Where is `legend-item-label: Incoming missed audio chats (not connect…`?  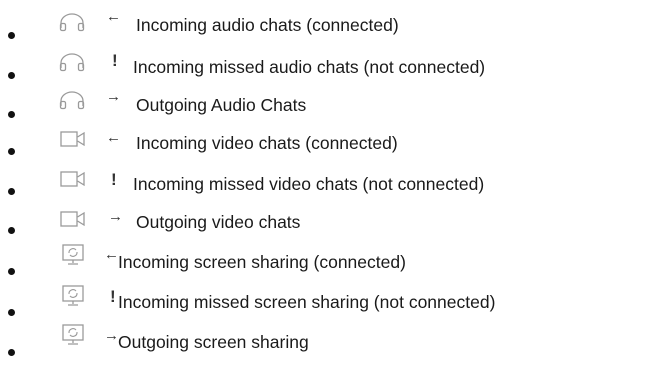 legend-item-label: Incoming missed audio chats (not connect… is located at coordinates (309, 67).